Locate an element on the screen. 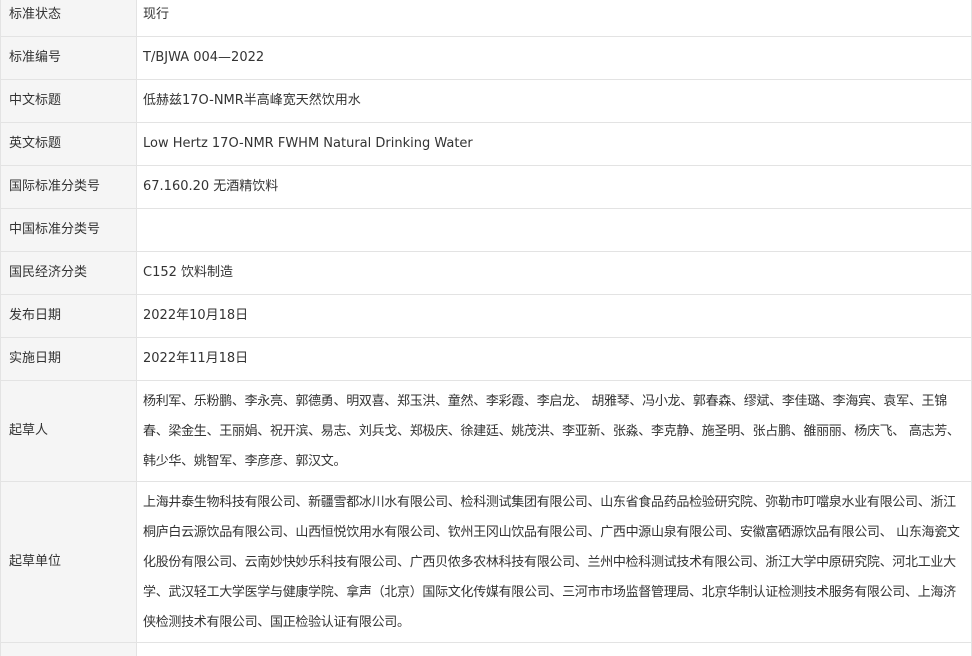 The height and width of the screenshot is (656, 972). label-ics: 国际标准分类号 is located at coordinates (68, 187).